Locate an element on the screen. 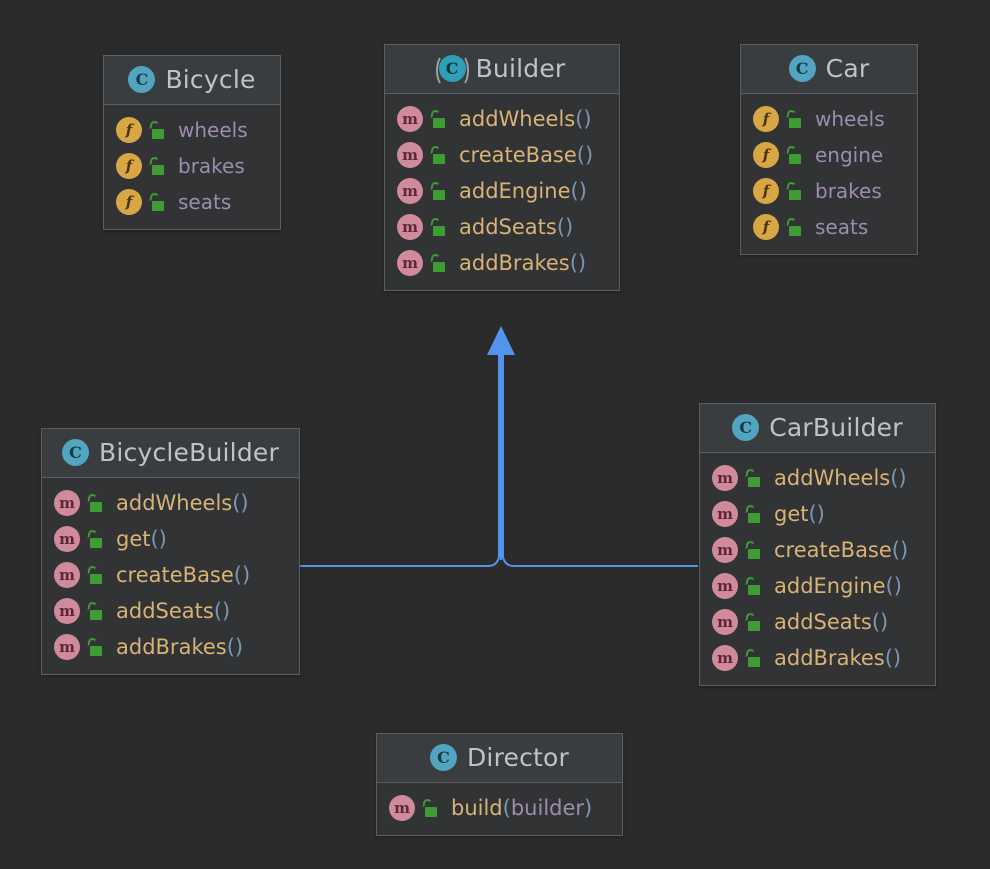 The width and height of the screenshot is (990, 869). class-name-director: Director is located at coordinates (518, 757).